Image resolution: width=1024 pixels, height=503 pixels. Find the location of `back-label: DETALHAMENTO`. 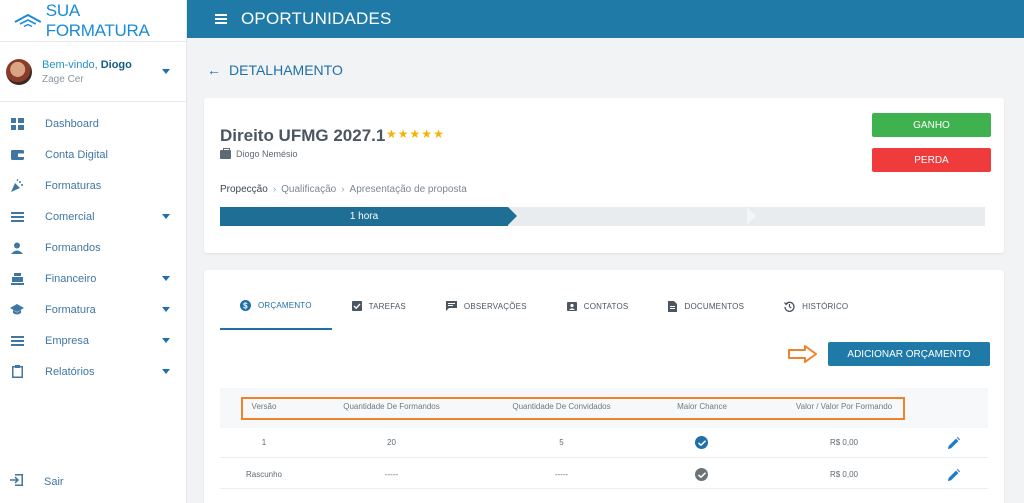

back-label: DETALHAMENTO is located at coordinates (286, 70).